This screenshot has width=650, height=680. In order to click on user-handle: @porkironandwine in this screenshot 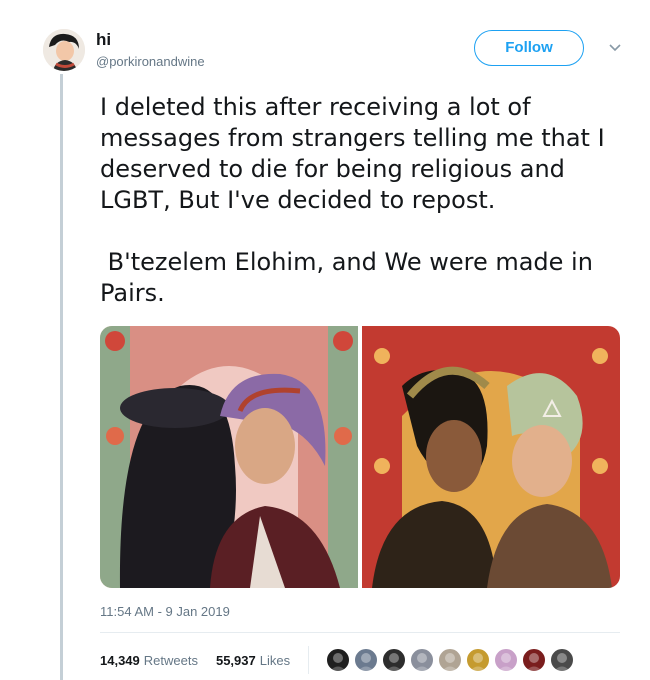, I will do `click(150, 61)`.